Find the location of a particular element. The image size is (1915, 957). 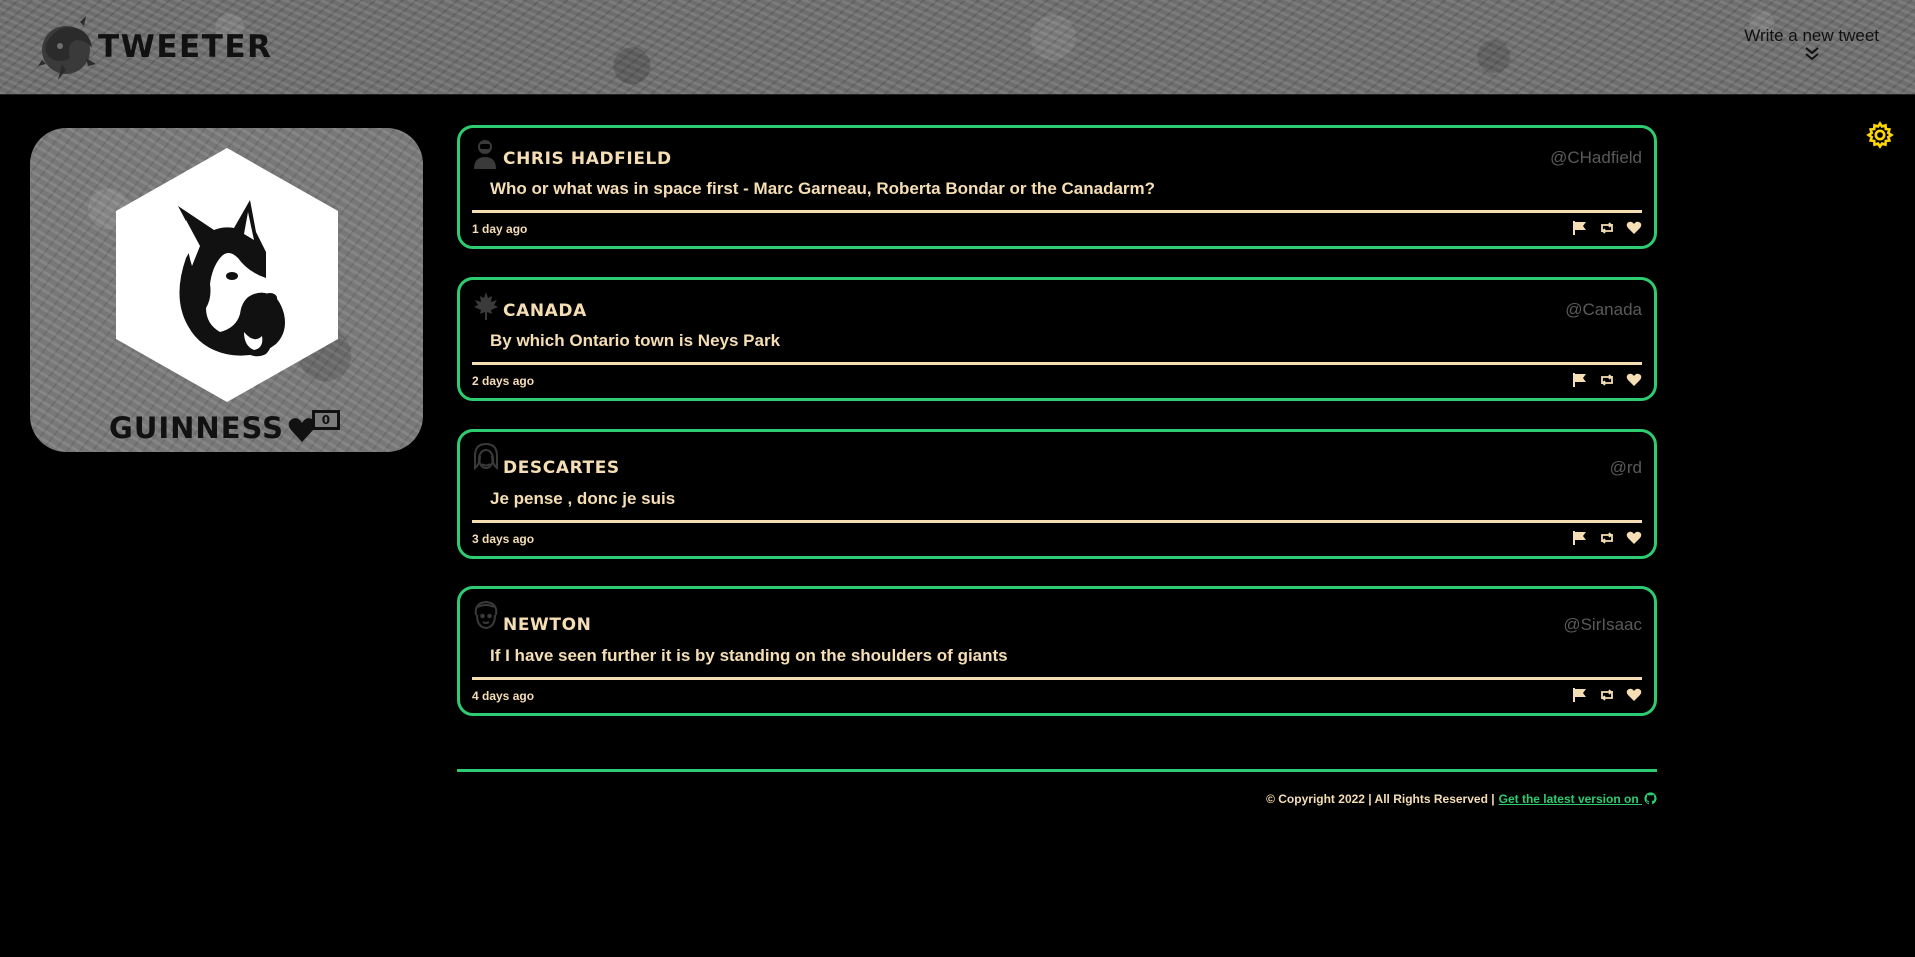

github-icon is located at coordinates (1650, 798).